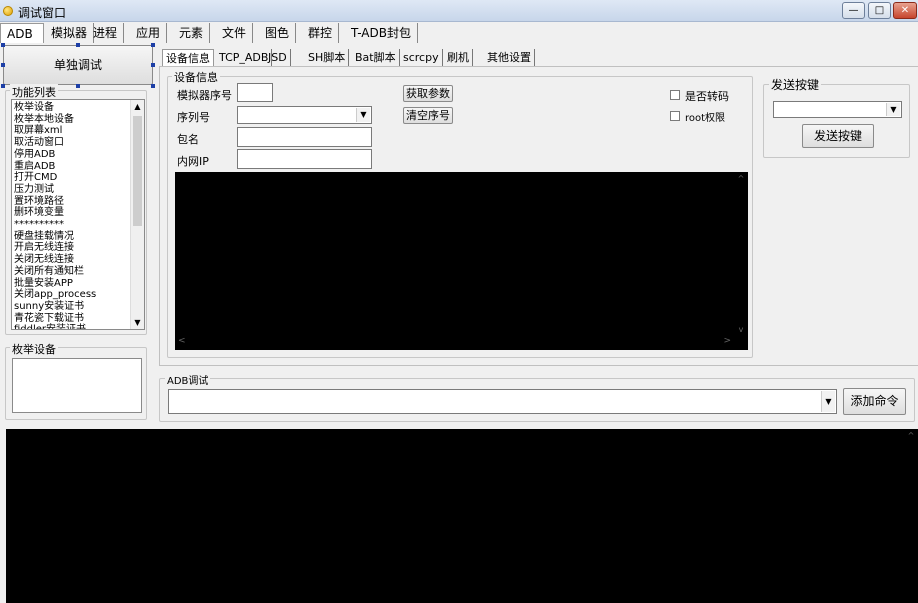 This screenshot has width=918, height=603. What do you see at coordinates (78, 178) in the screenshot?
I see `list-item: 打开CMD` at bounding box center [78, 178].